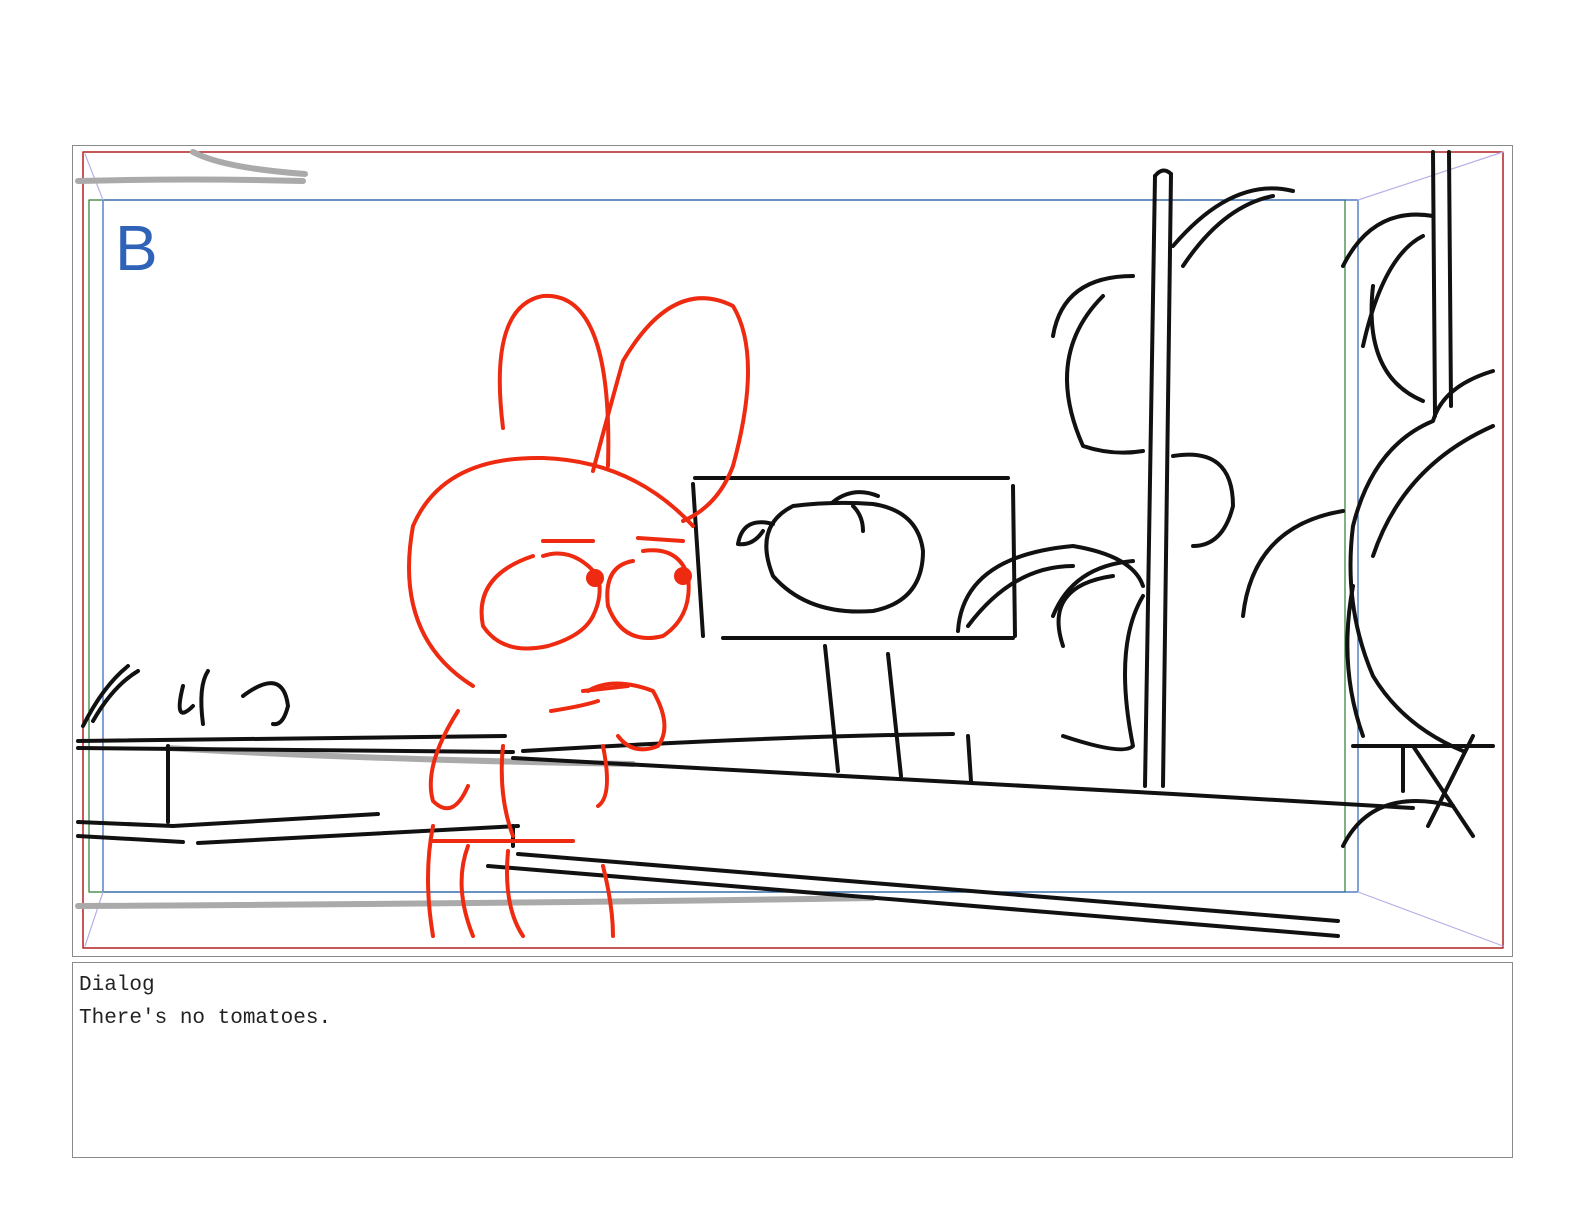 This screenshot has width=1584, height=1224. Describe the element at coordinates (117, 985) in the screenshot. I see `dialog-label: Dialog` at that location.